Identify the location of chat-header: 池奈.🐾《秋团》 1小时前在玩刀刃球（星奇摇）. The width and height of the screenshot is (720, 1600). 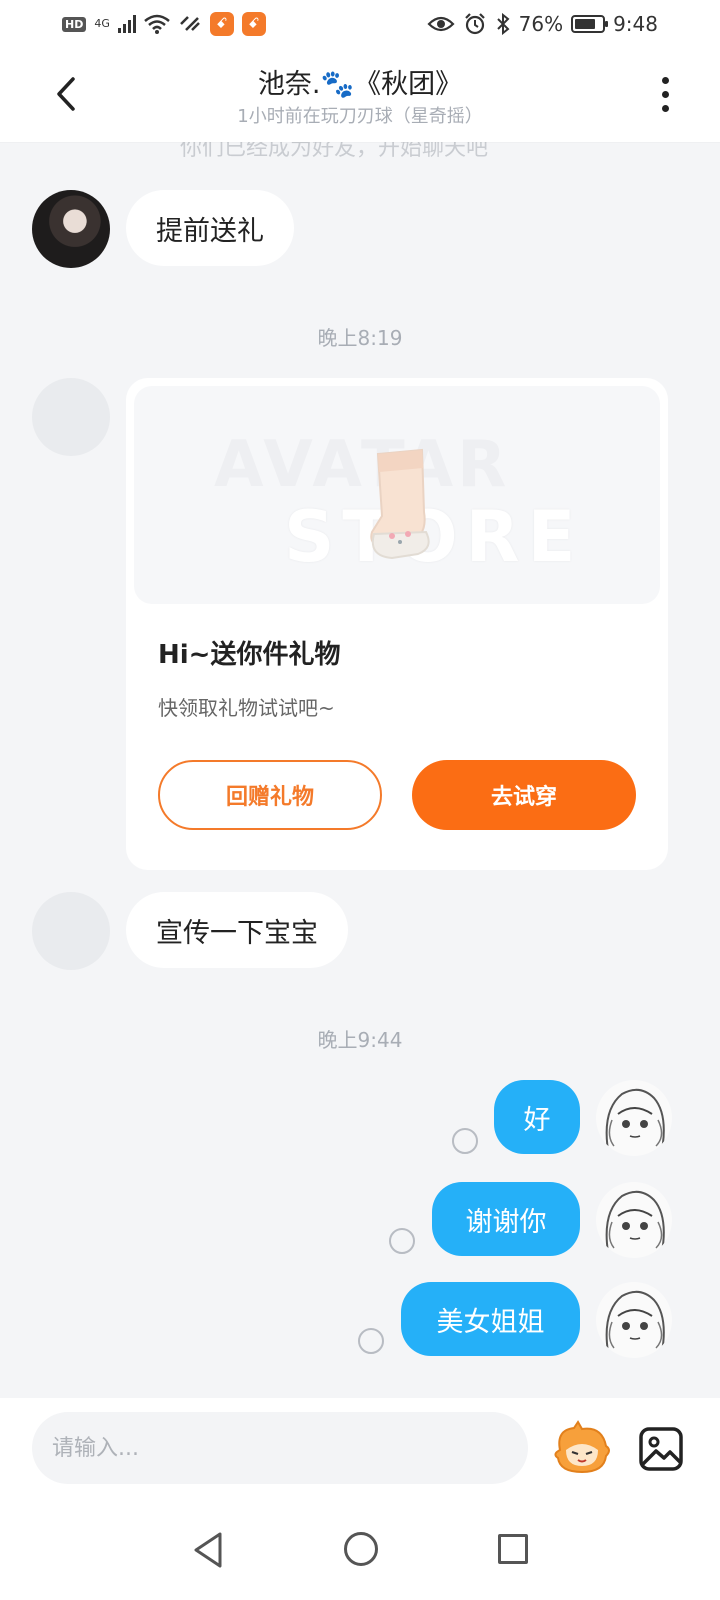
(360, 95).